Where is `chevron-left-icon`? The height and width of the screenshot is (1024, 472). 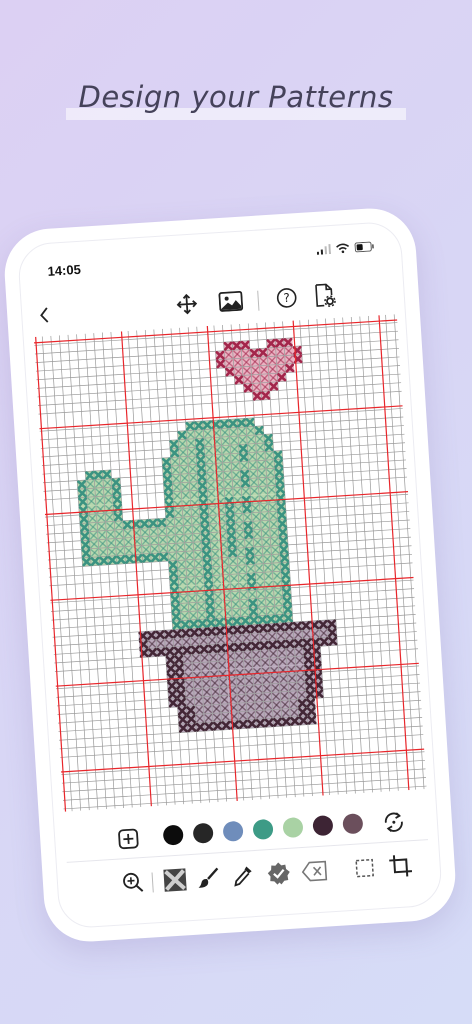 chevron-left-icon is located at coordinates (44, 315).